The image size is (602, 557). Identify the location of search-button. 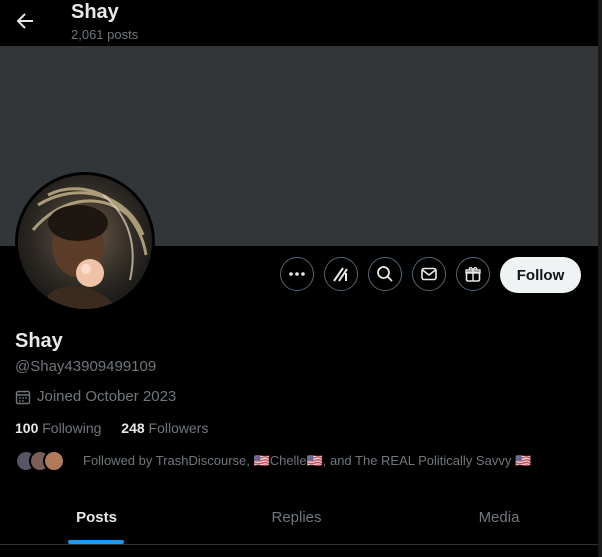
(385, 274).